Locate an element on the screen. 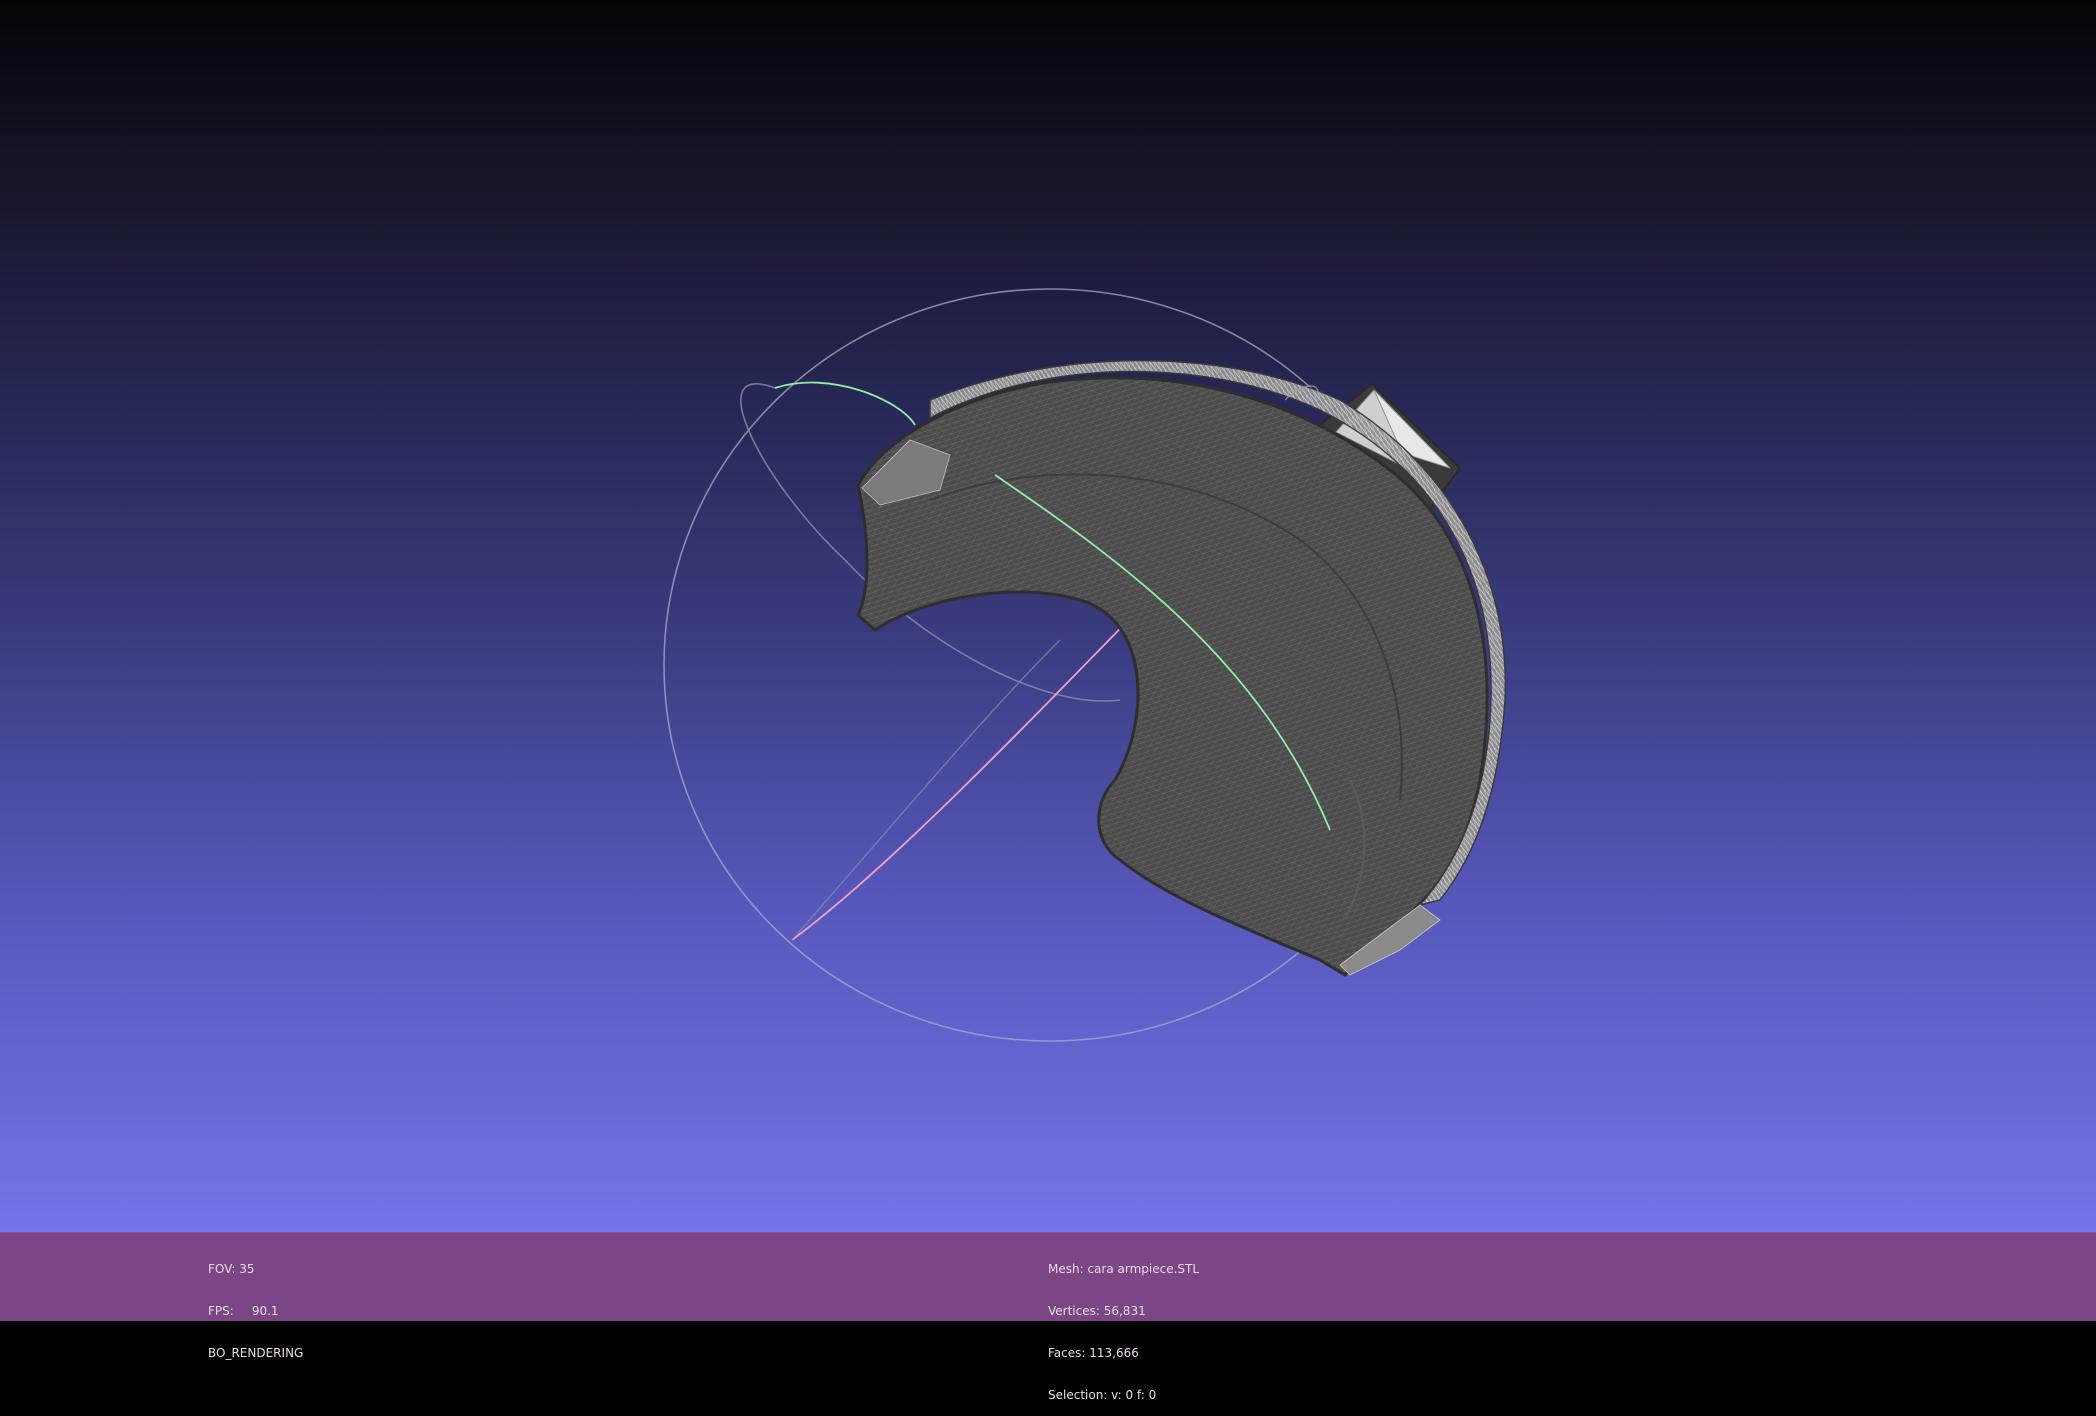 This screenshot has height=1416, width=2096. selection-readout: Selection: v: 0 f: 0 is located at coordinates (1102, 1395).